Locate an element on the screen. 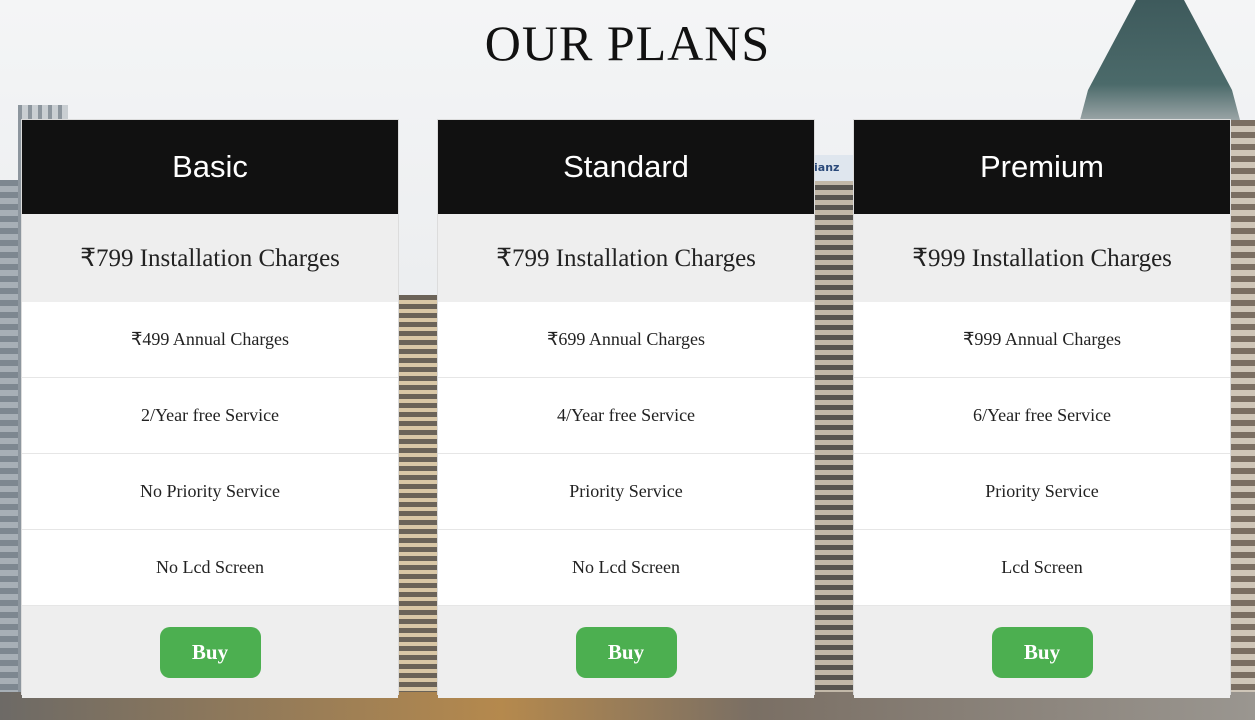 Image resolution: width=1255 pixels, height=720 pixels. page-title: OUR PLANS is located at coordinates (627, 43).